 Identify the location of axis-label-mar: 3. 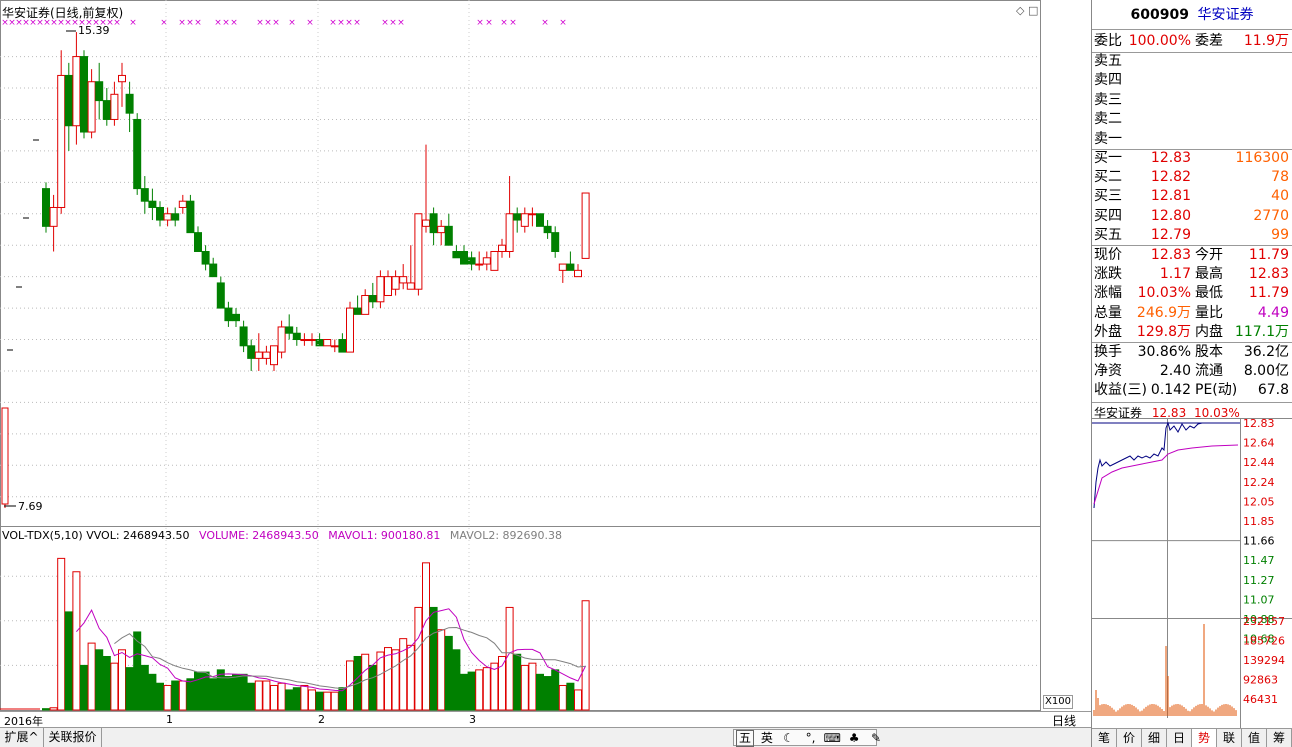
(472, 719).